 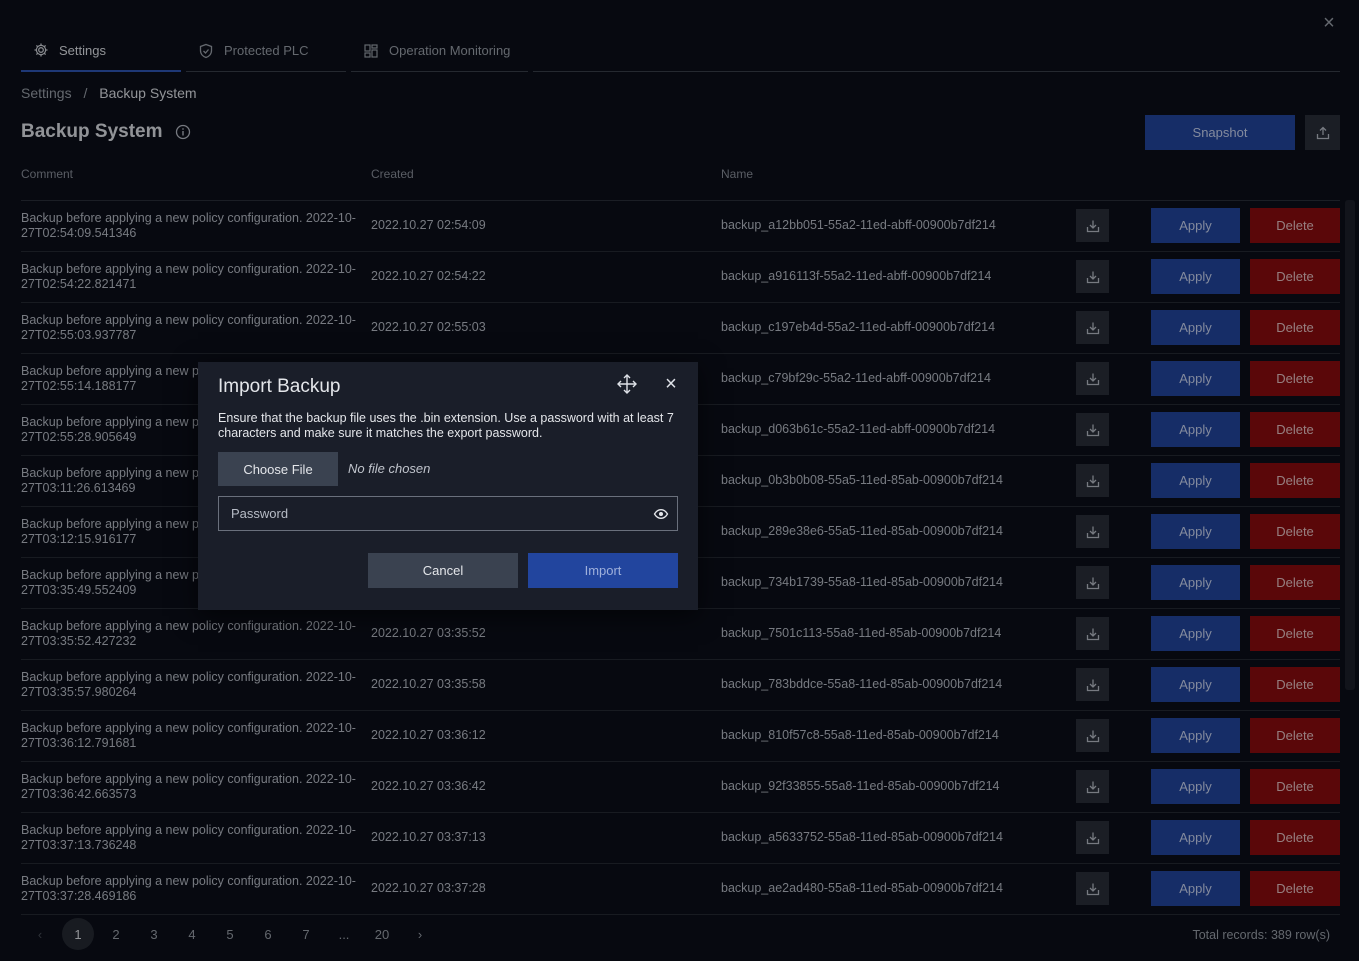 What do you see at coordinates (671, 384) in the screenshot?
I see `dialog-close-icon: ×` at bounding box center [671, 384].